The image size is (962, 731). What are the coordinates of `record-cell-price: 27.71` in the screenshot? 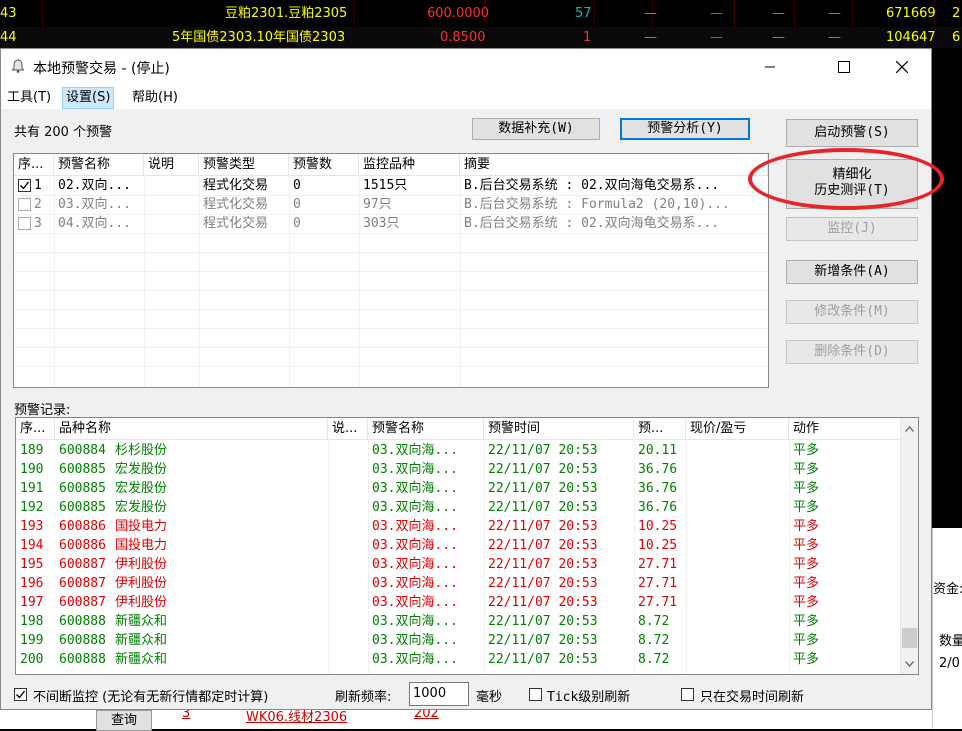 It's located at (658, 564).